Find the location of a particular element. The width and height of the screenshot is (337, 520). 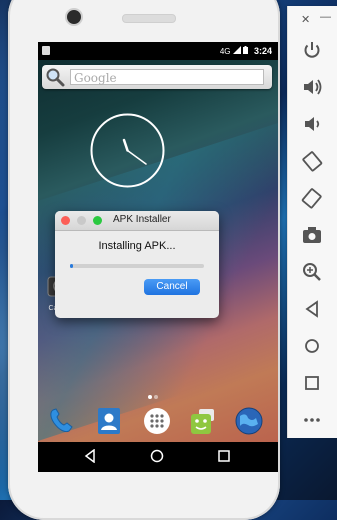

app-drawer-icon is located at coordinates (157, 421).